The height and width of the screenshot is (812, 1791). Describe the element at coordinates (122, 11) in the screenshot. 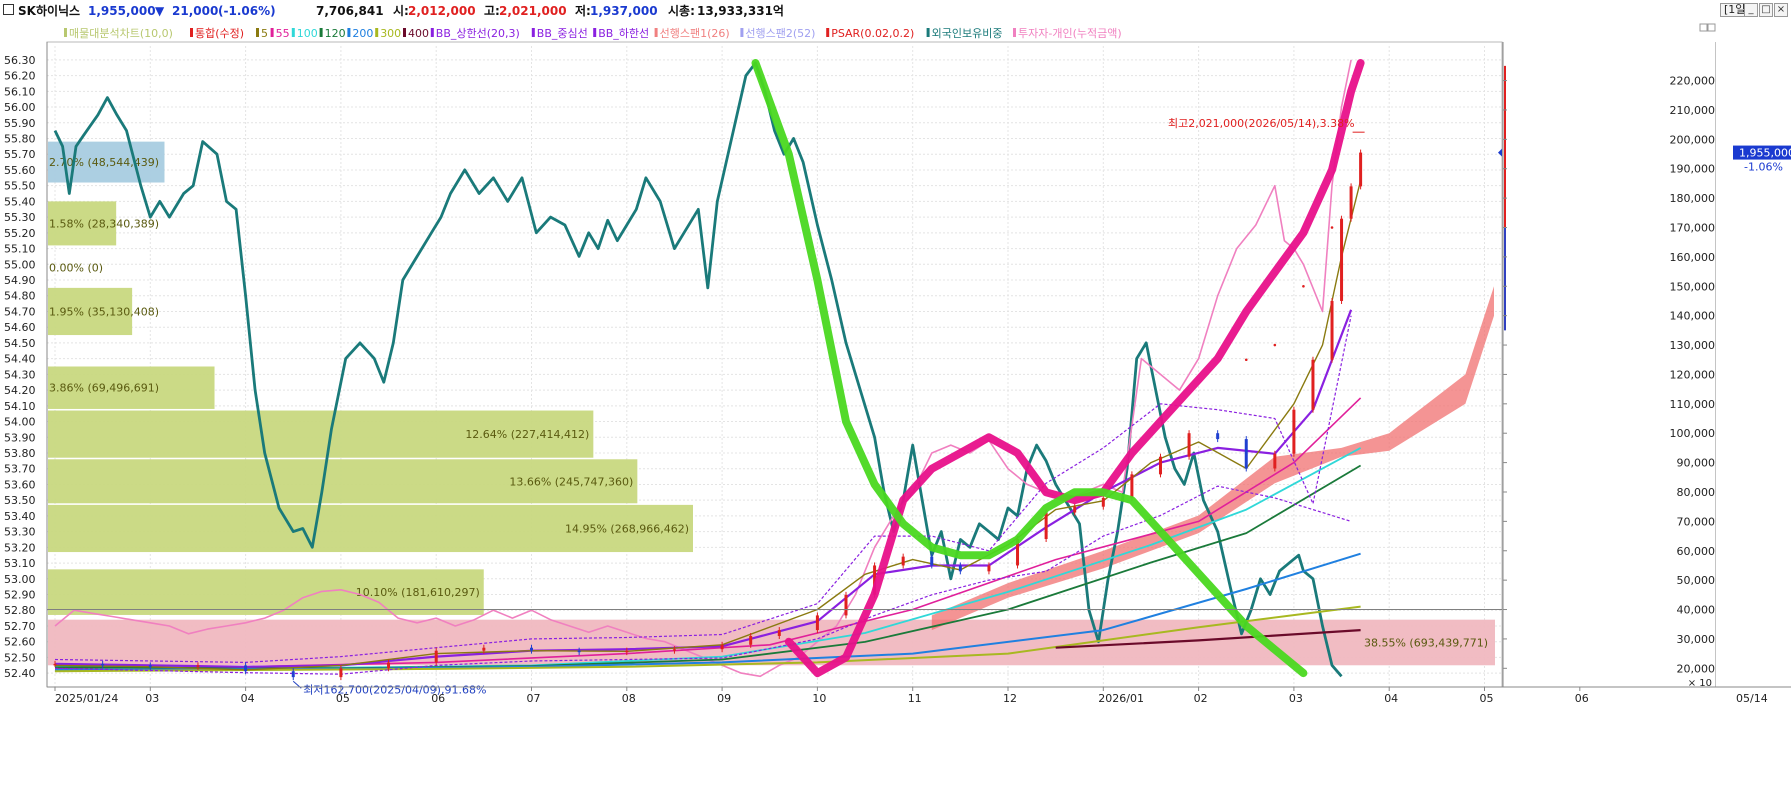

I see `current-price: 1,955,000` at that location.